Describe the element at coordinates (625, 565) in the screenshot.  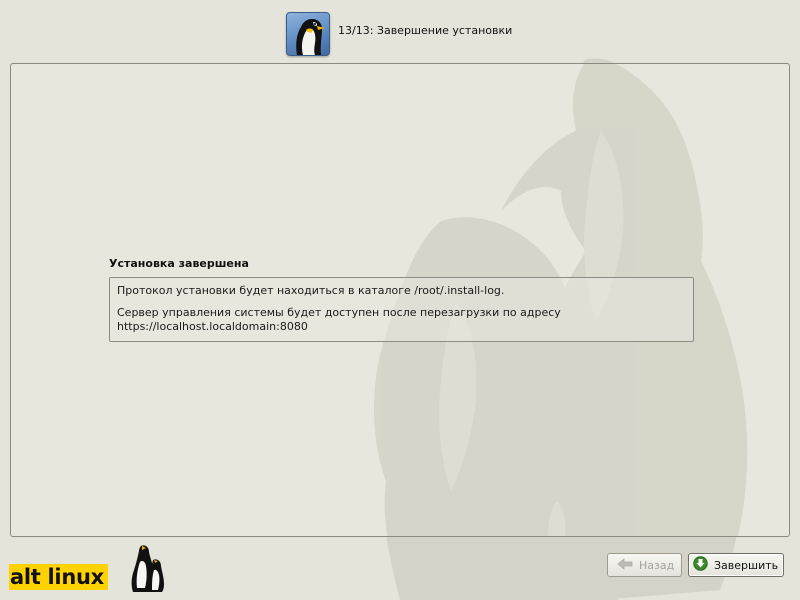
I see `arrow-left-icon` at that location.